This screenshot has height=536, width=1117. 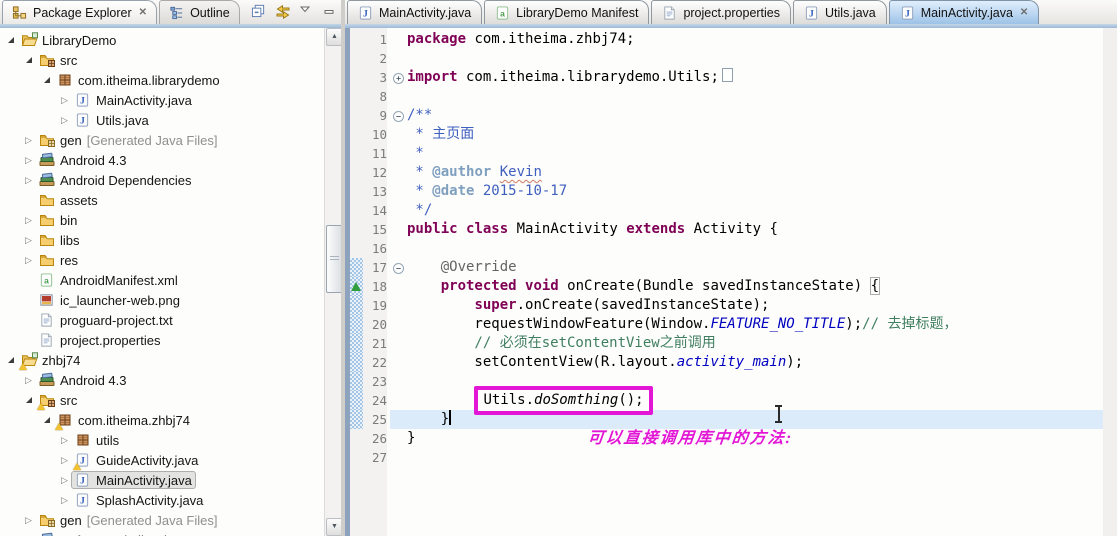 What do you see at coordinates (259, 10) in the screenshot?
I see `collapse-all-button` at bounding box center [259, 10].